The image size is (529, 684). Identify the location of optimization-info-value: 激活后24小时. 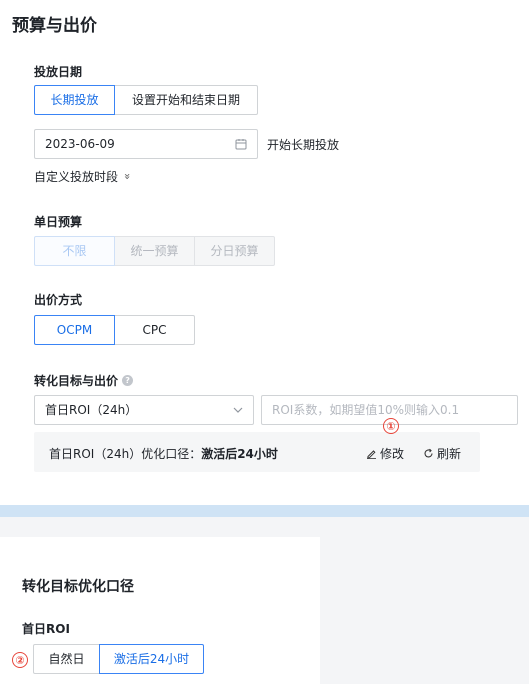
(239, 454).